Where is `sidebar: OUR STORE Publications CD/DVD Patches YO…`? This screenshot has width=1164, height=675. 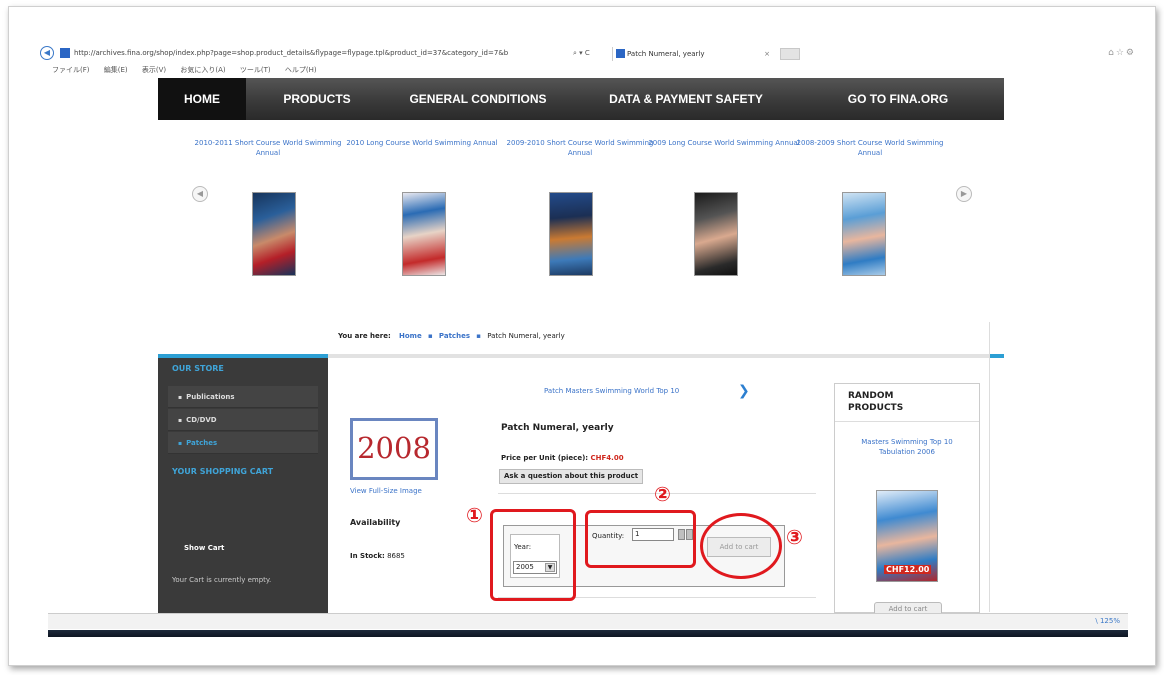
sidebar: OUR STORE Publications CD/DVD Patches YO… is located at coordinates (243, 485).